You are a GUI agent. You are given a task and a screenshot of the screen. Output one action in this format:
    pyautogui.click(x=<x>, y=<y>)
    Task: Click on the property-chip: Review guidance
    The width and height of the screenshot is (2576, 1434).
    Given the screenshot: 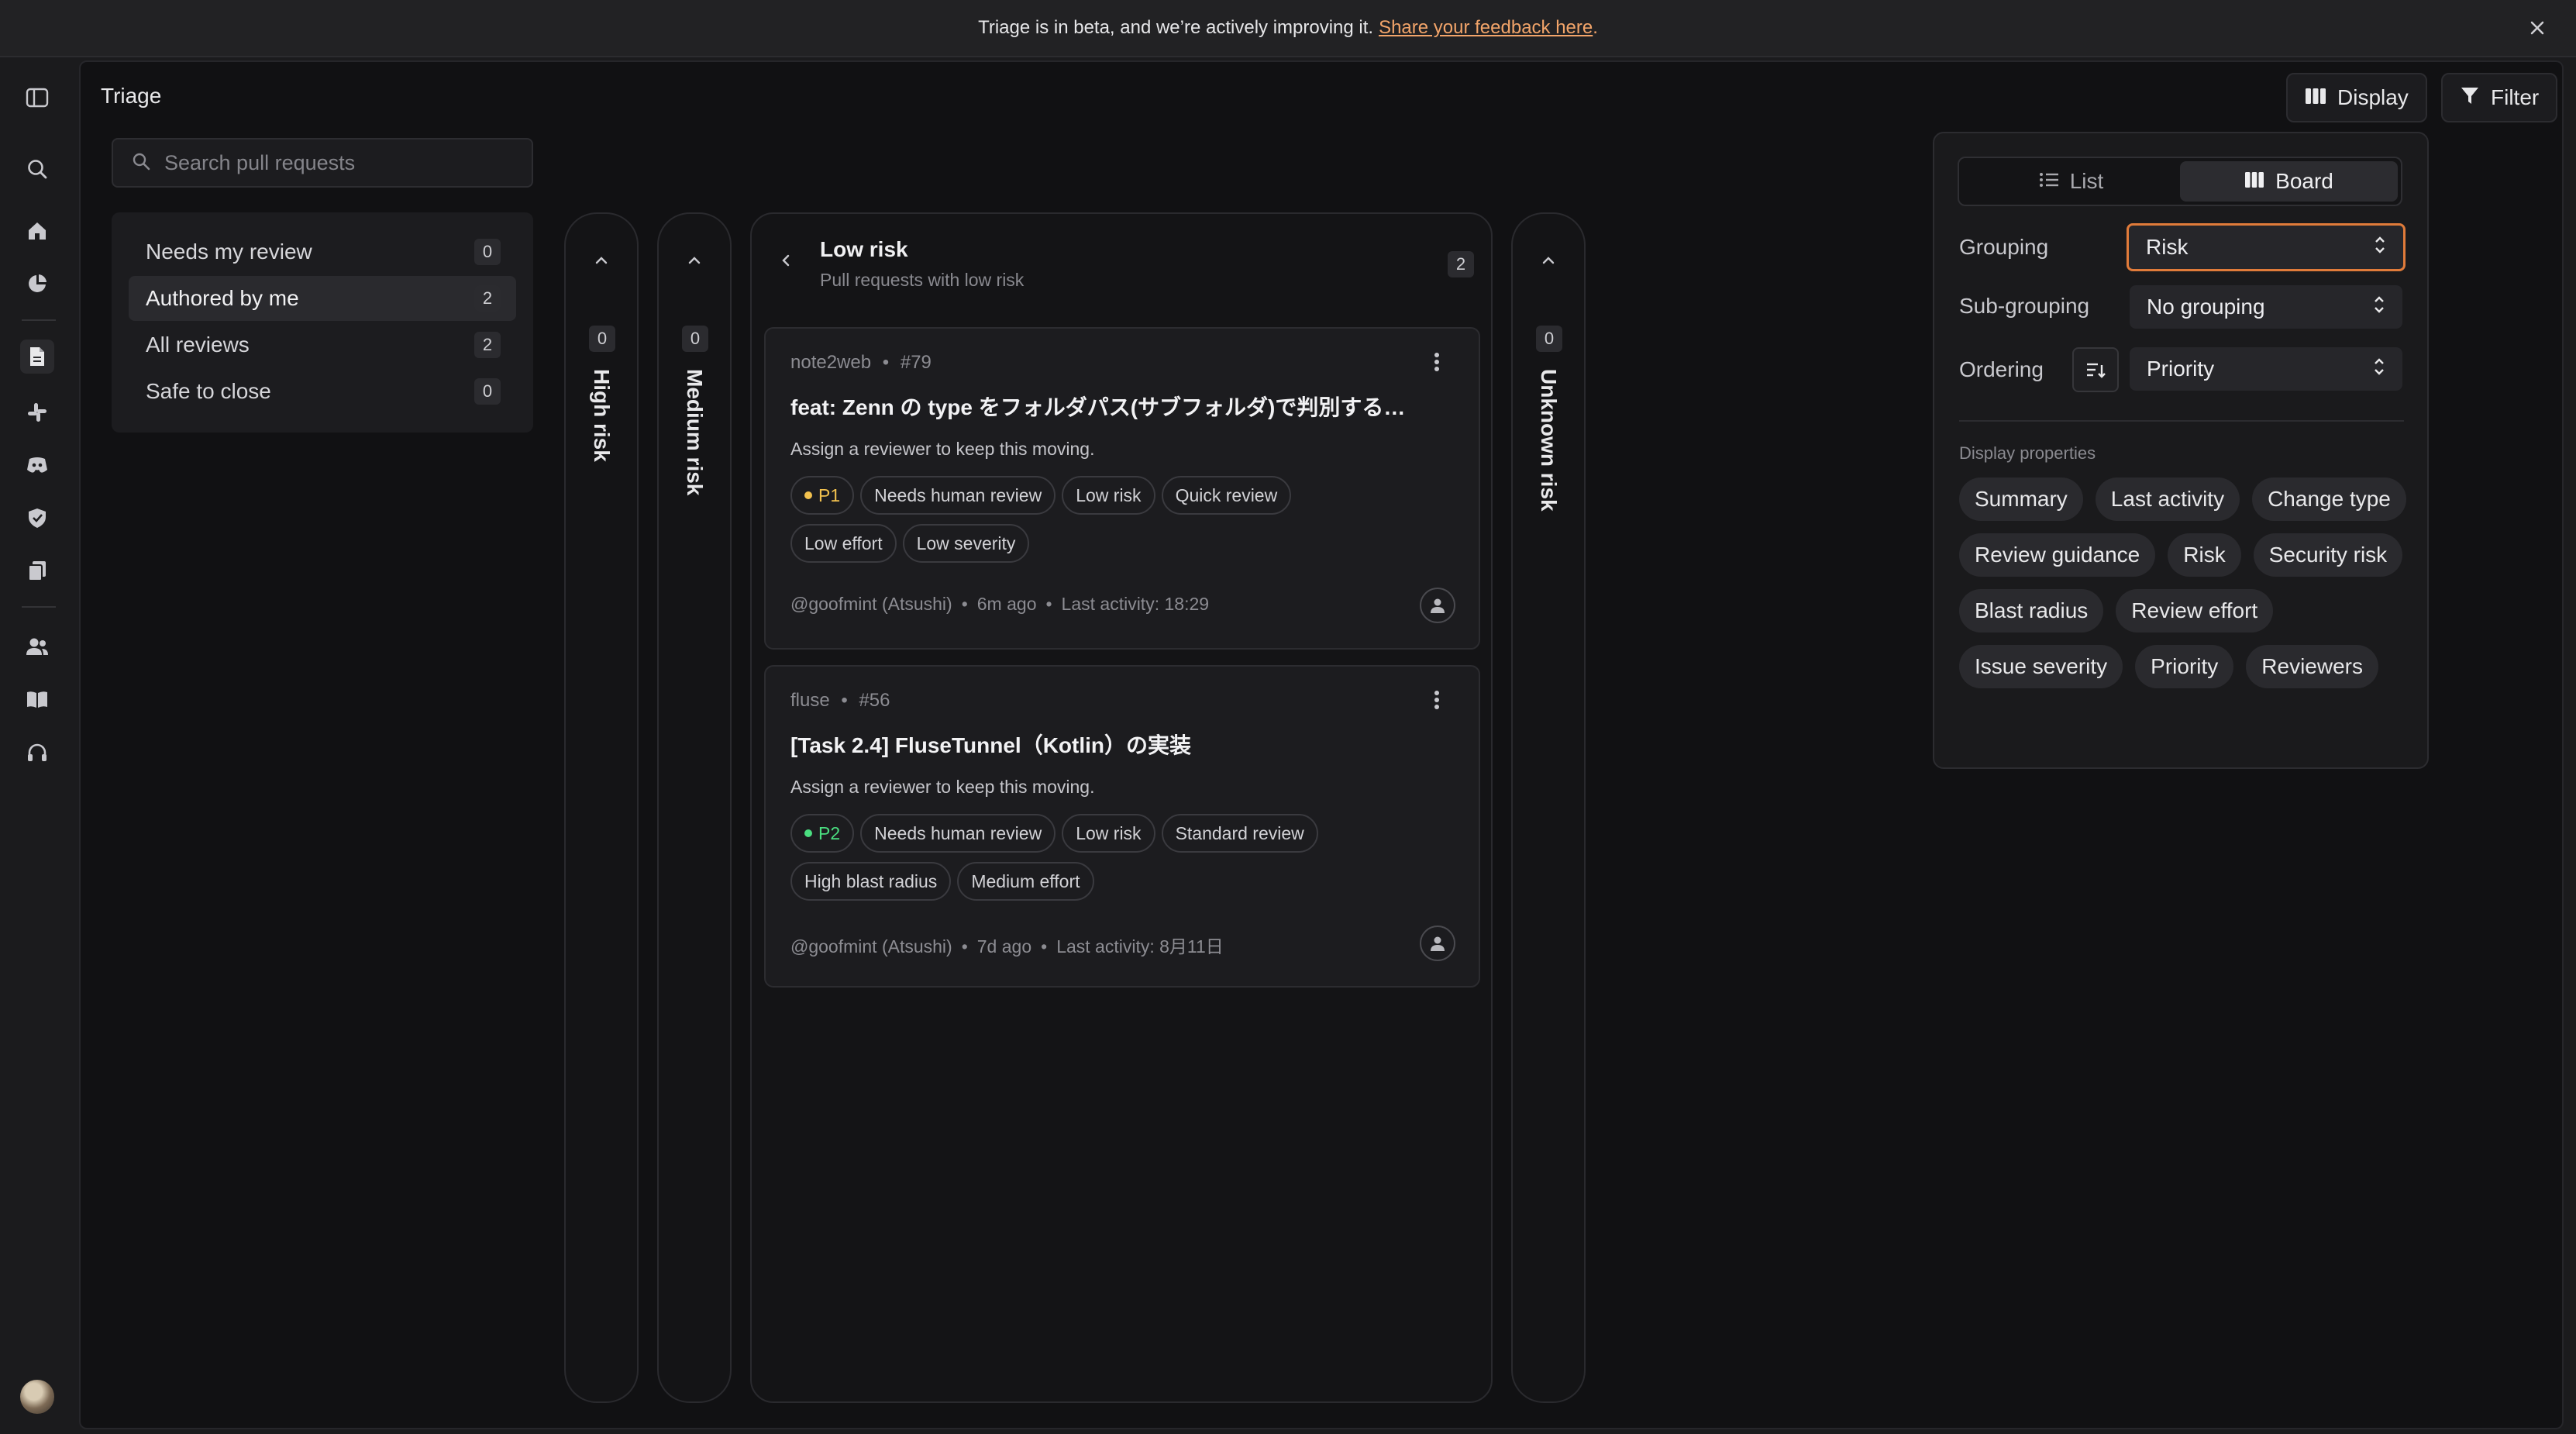 What is the action you would take?
    pyautogui.click(x=2057, y=555)
    